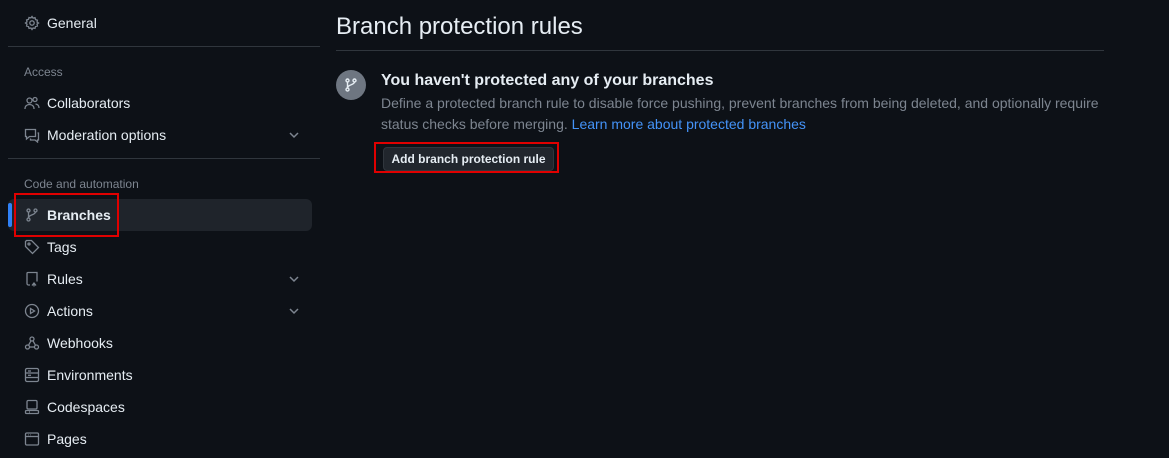  I want to click on learn-more-link: Learn more about protected branches, so click(689, 124).